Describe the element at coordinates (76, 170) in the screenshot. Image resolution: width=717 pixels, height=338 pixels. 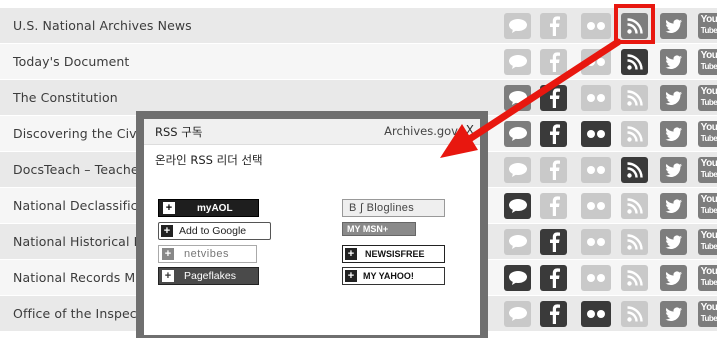
I see `feed-title: DocsTeach – Teache` at that location.